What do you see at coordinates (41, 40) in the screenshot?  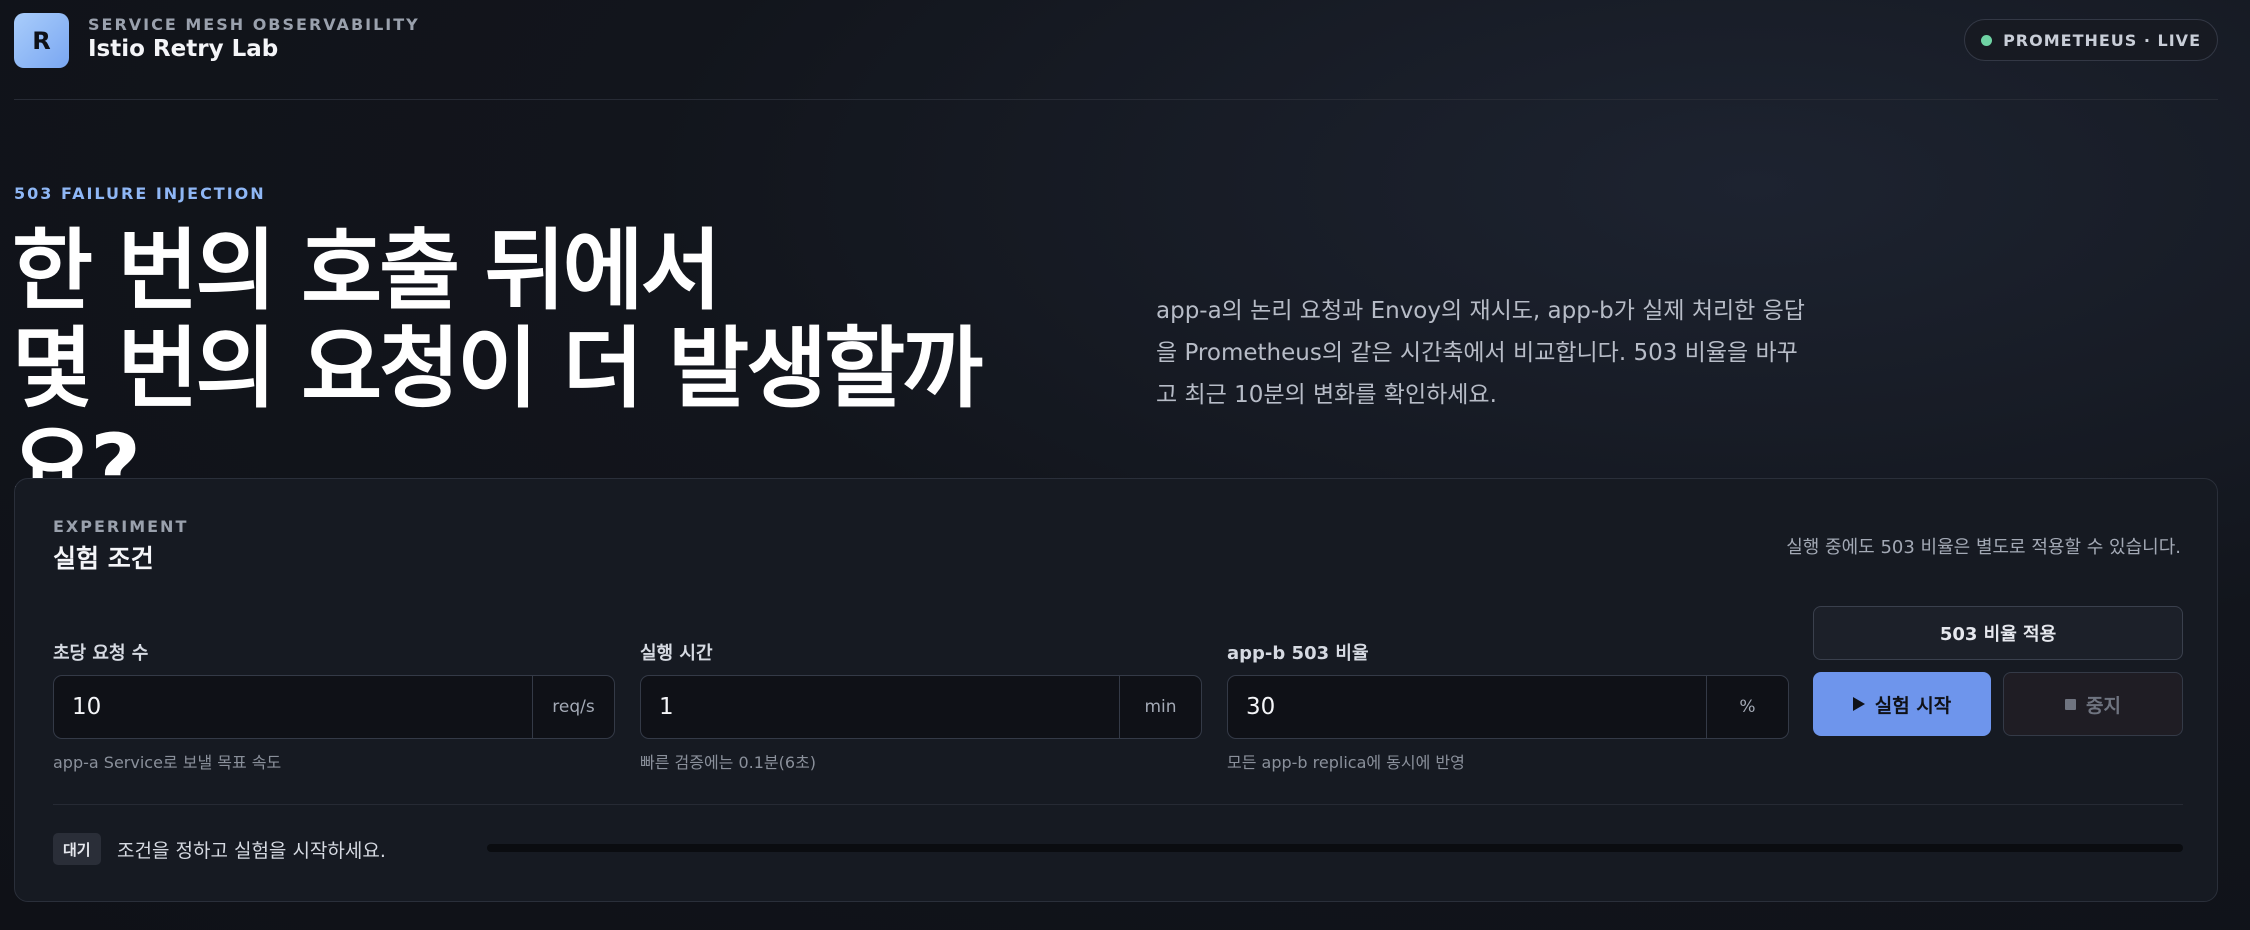 I see `app-logo: R` at bounding box center [41, 40].